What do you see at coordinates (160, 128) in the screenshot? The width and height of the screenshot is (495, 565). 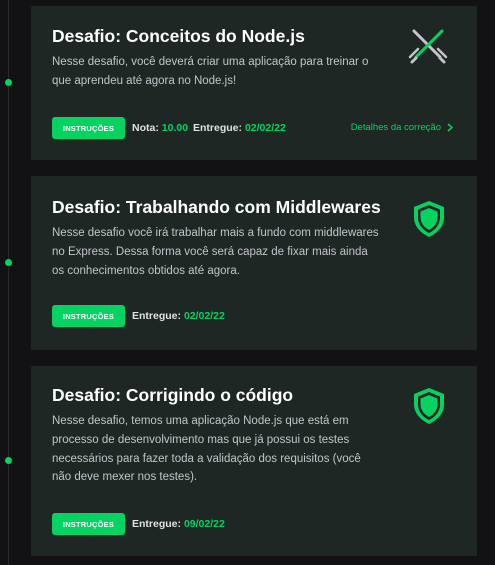 I see `grade: Nota: 10.00` at bounding box center [160, 128].